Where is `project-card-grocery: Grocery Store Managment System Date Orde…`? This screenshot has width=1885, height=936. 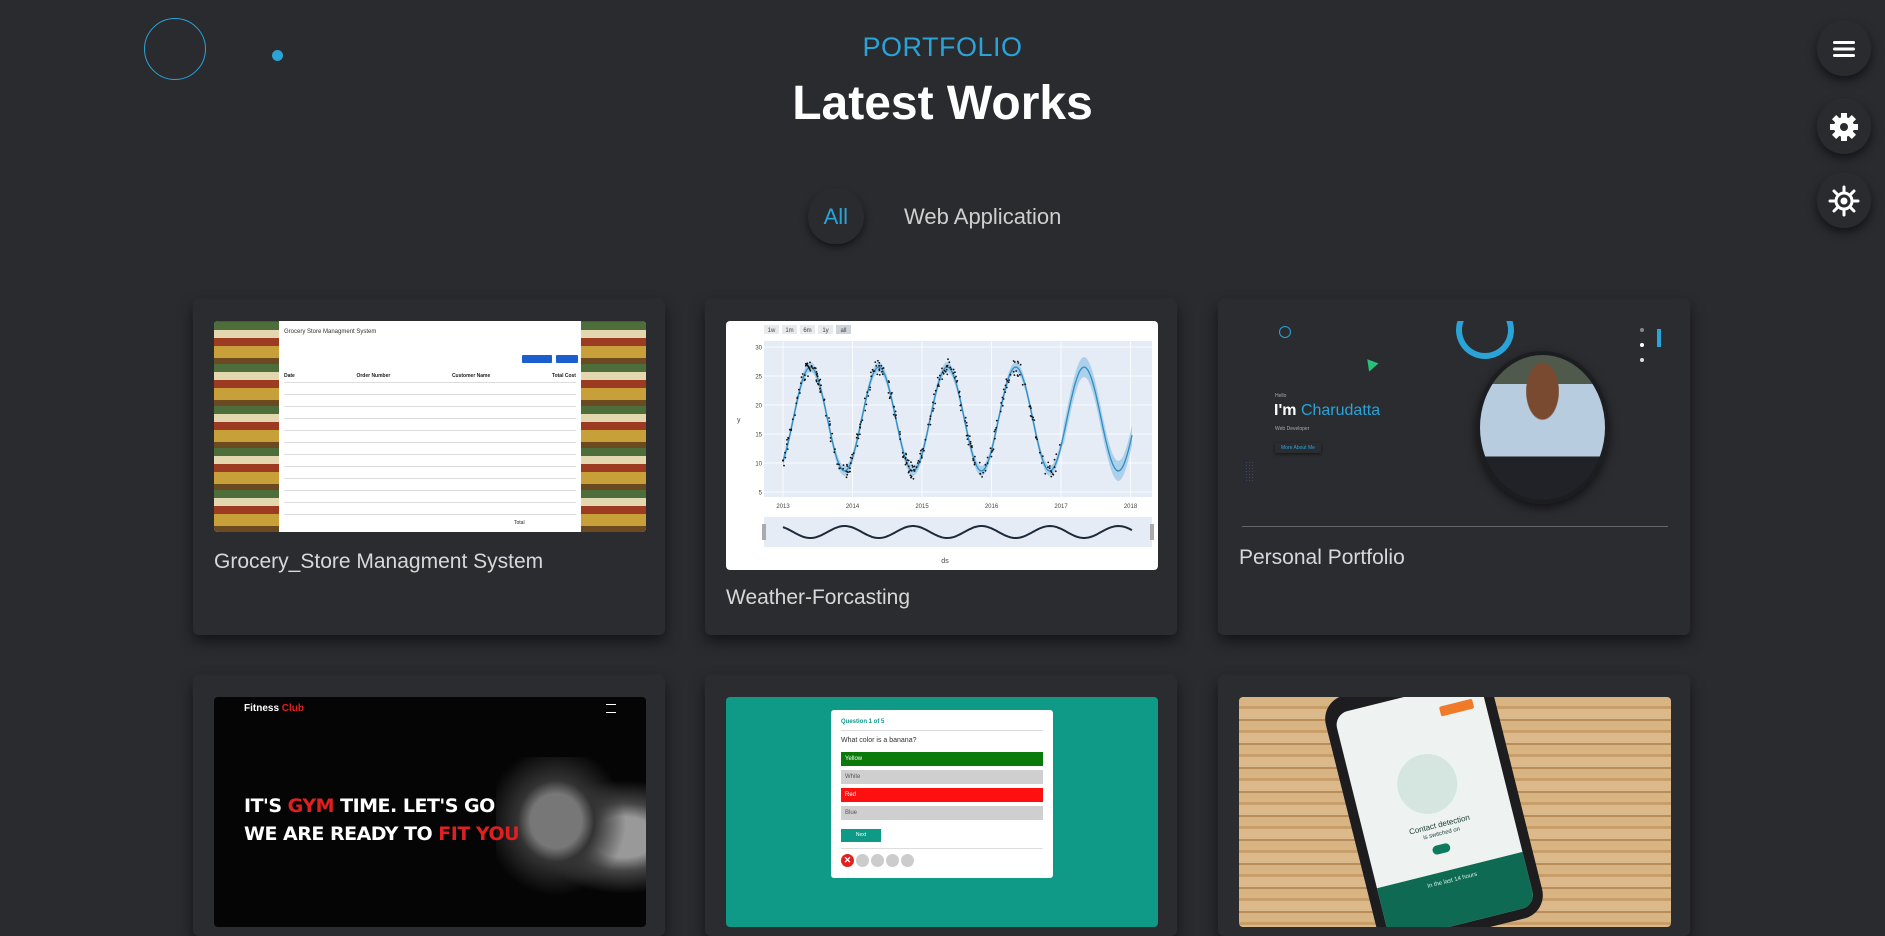
project-card-grocery: Grocery Store Managment System Date Orde… is located at coordinates (429, 467).